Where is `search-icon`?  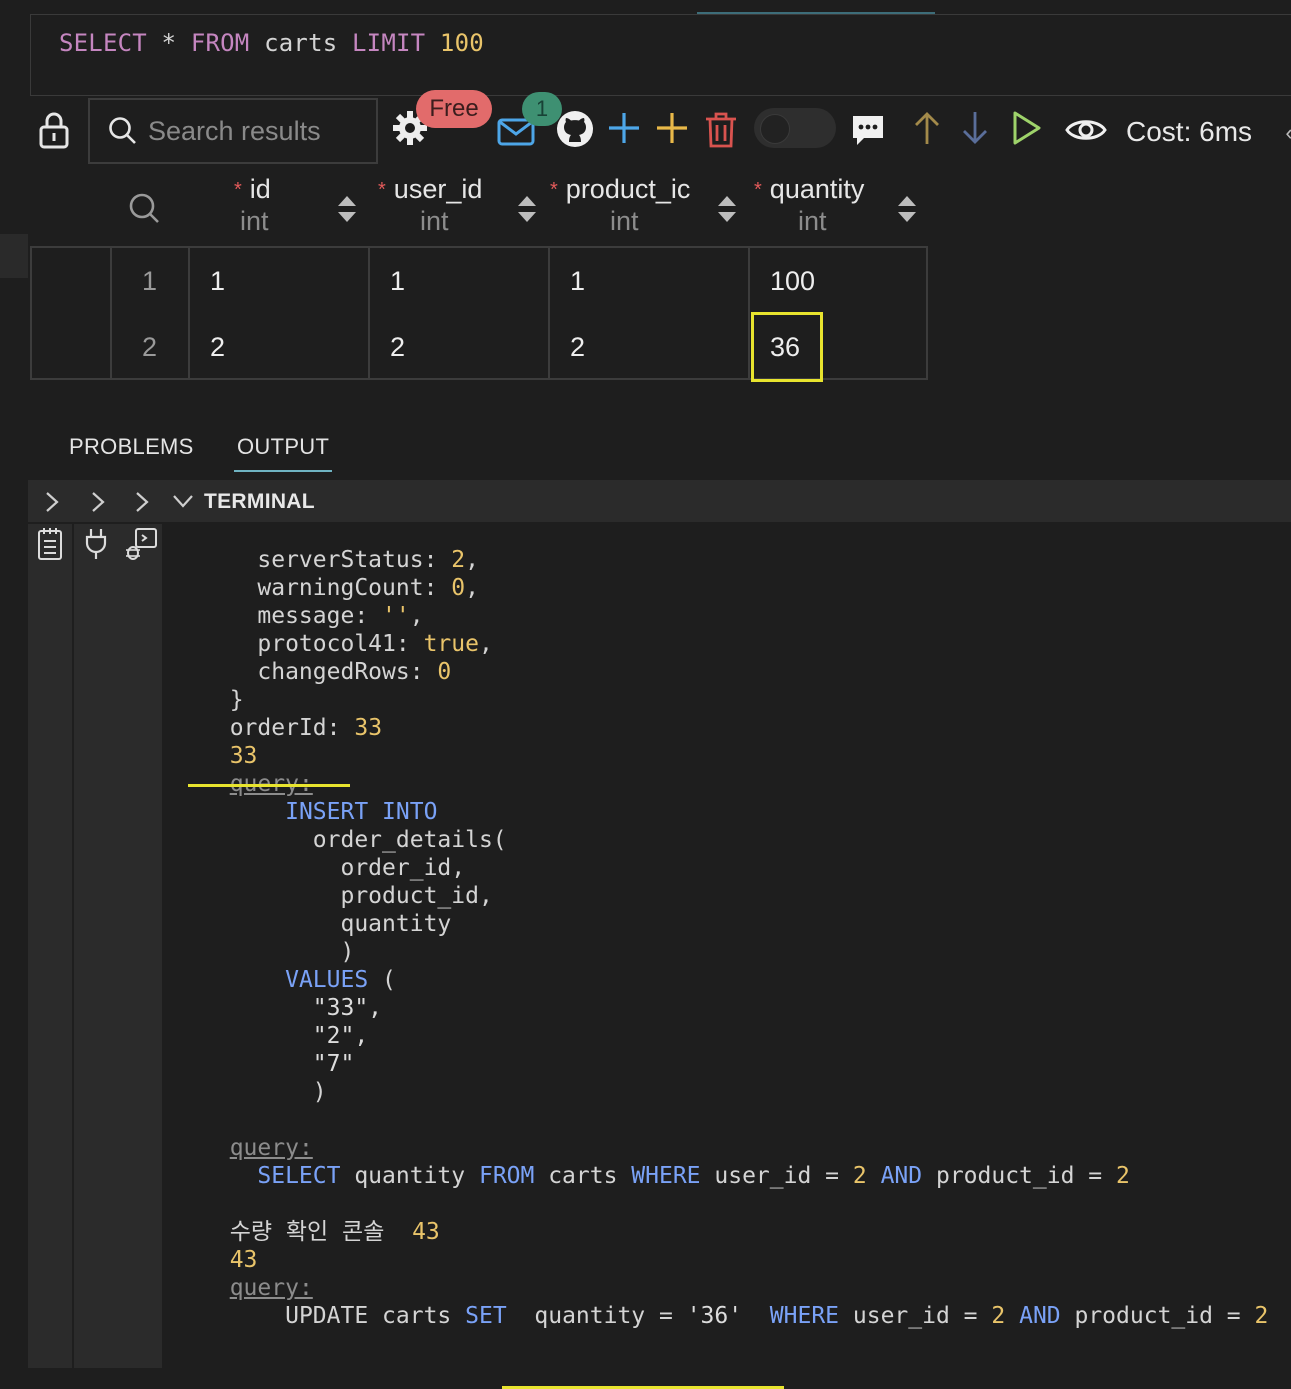
search-icon is located at coordinates (144, 208).